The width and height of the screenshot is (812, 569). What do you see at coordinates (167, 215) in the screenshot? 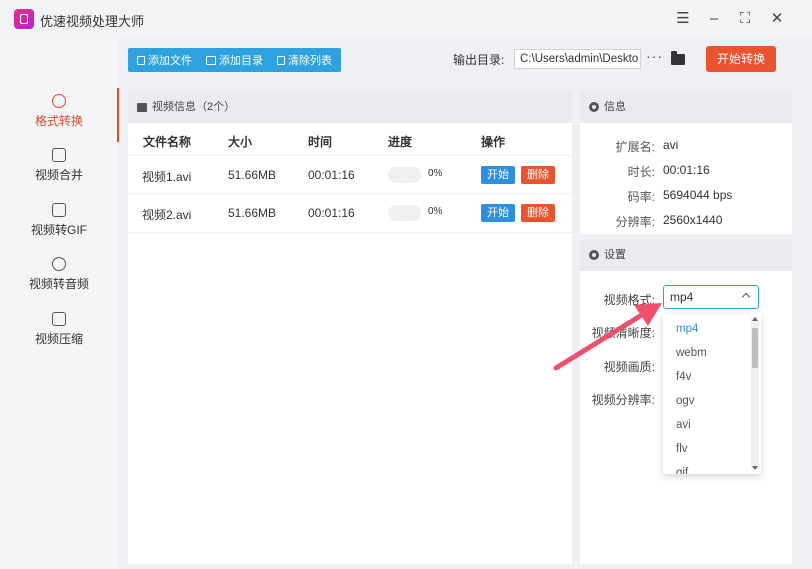
I see `file-name: 视频2.avi` at bounding box center [167, 215].